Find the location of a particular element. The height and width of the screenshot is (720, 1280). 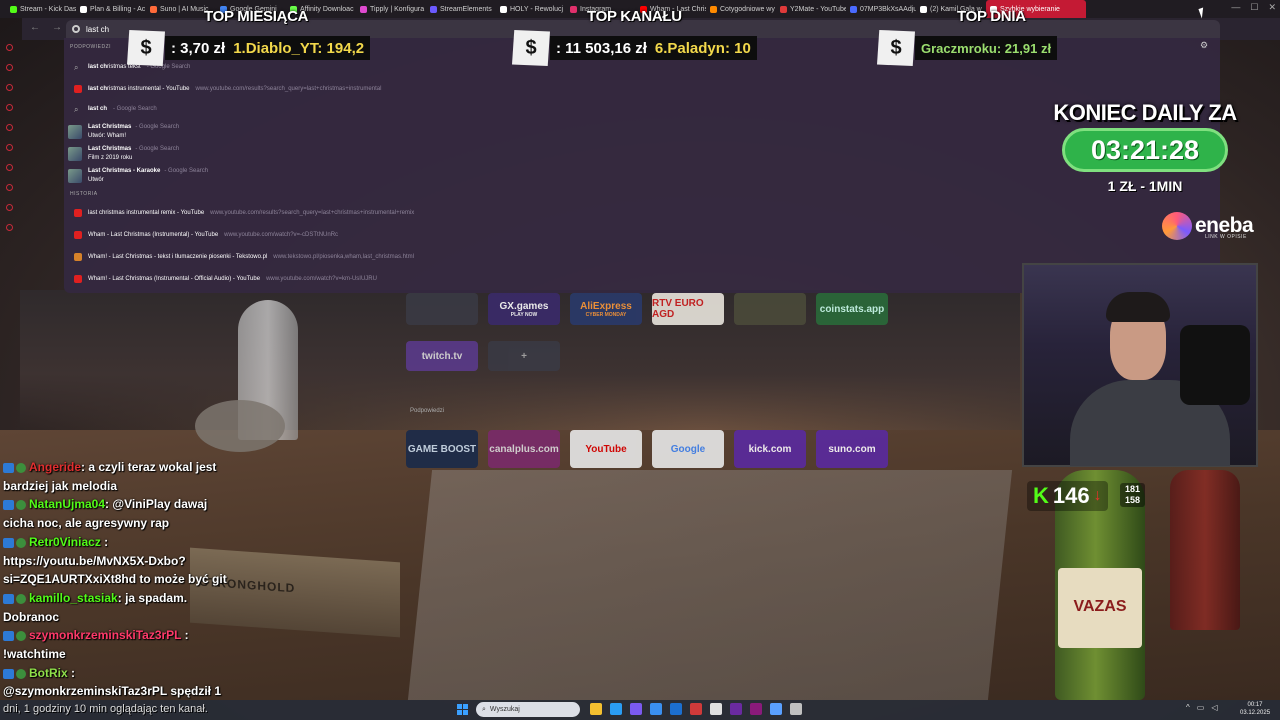

close-window-button: ✕ is located at coordinates (1272, 7).